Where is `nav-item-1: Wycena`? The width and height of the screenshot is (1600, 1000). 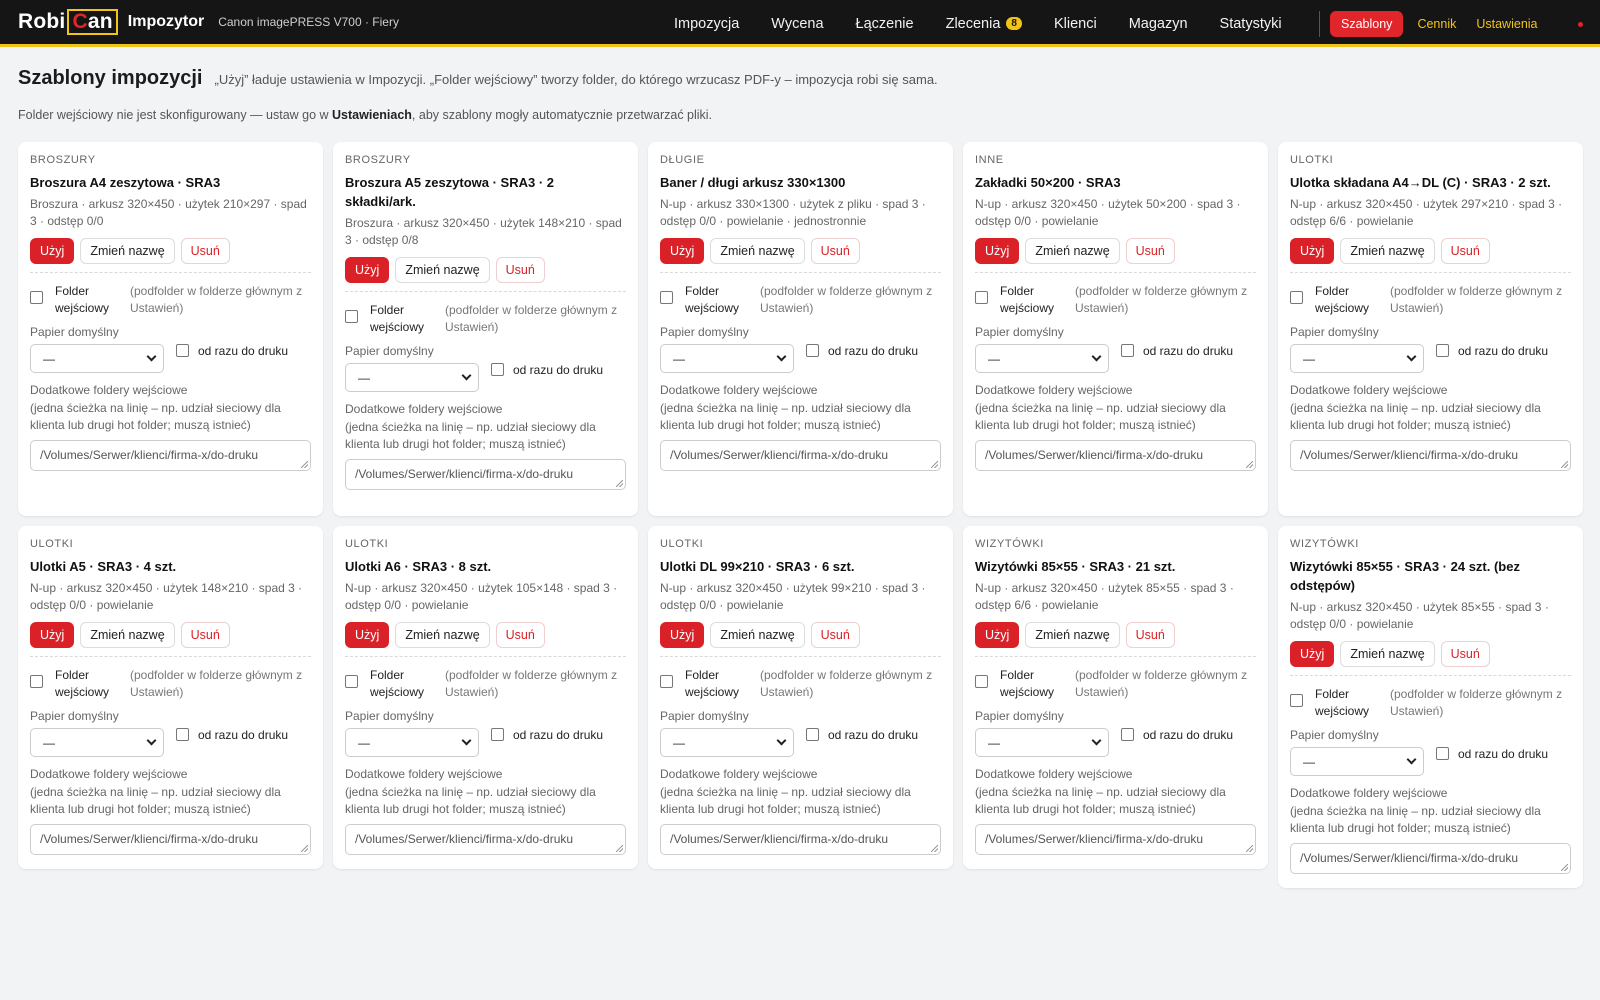 nav-item-1: Wycena is located at coordinates (797, 24).